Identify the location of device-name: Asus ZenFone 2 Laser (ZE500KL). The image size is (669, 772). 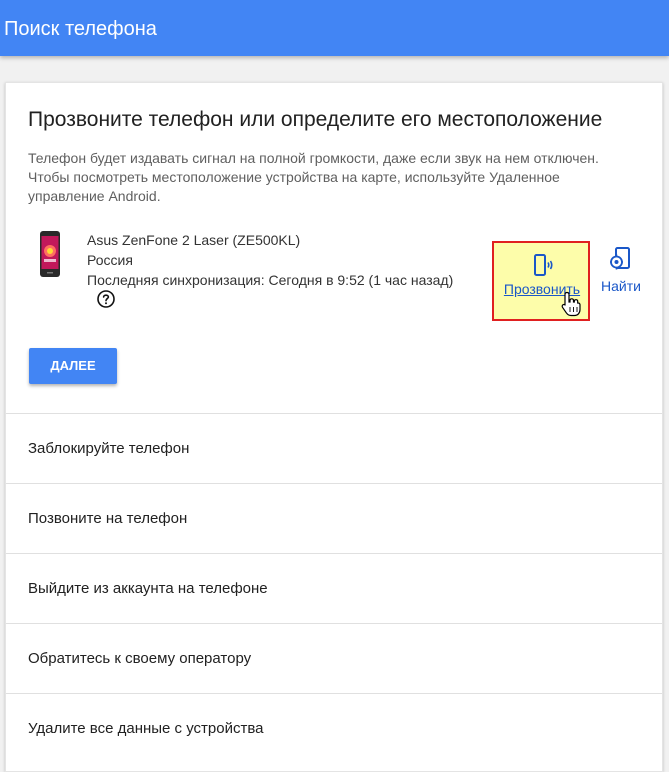
(194, 240).